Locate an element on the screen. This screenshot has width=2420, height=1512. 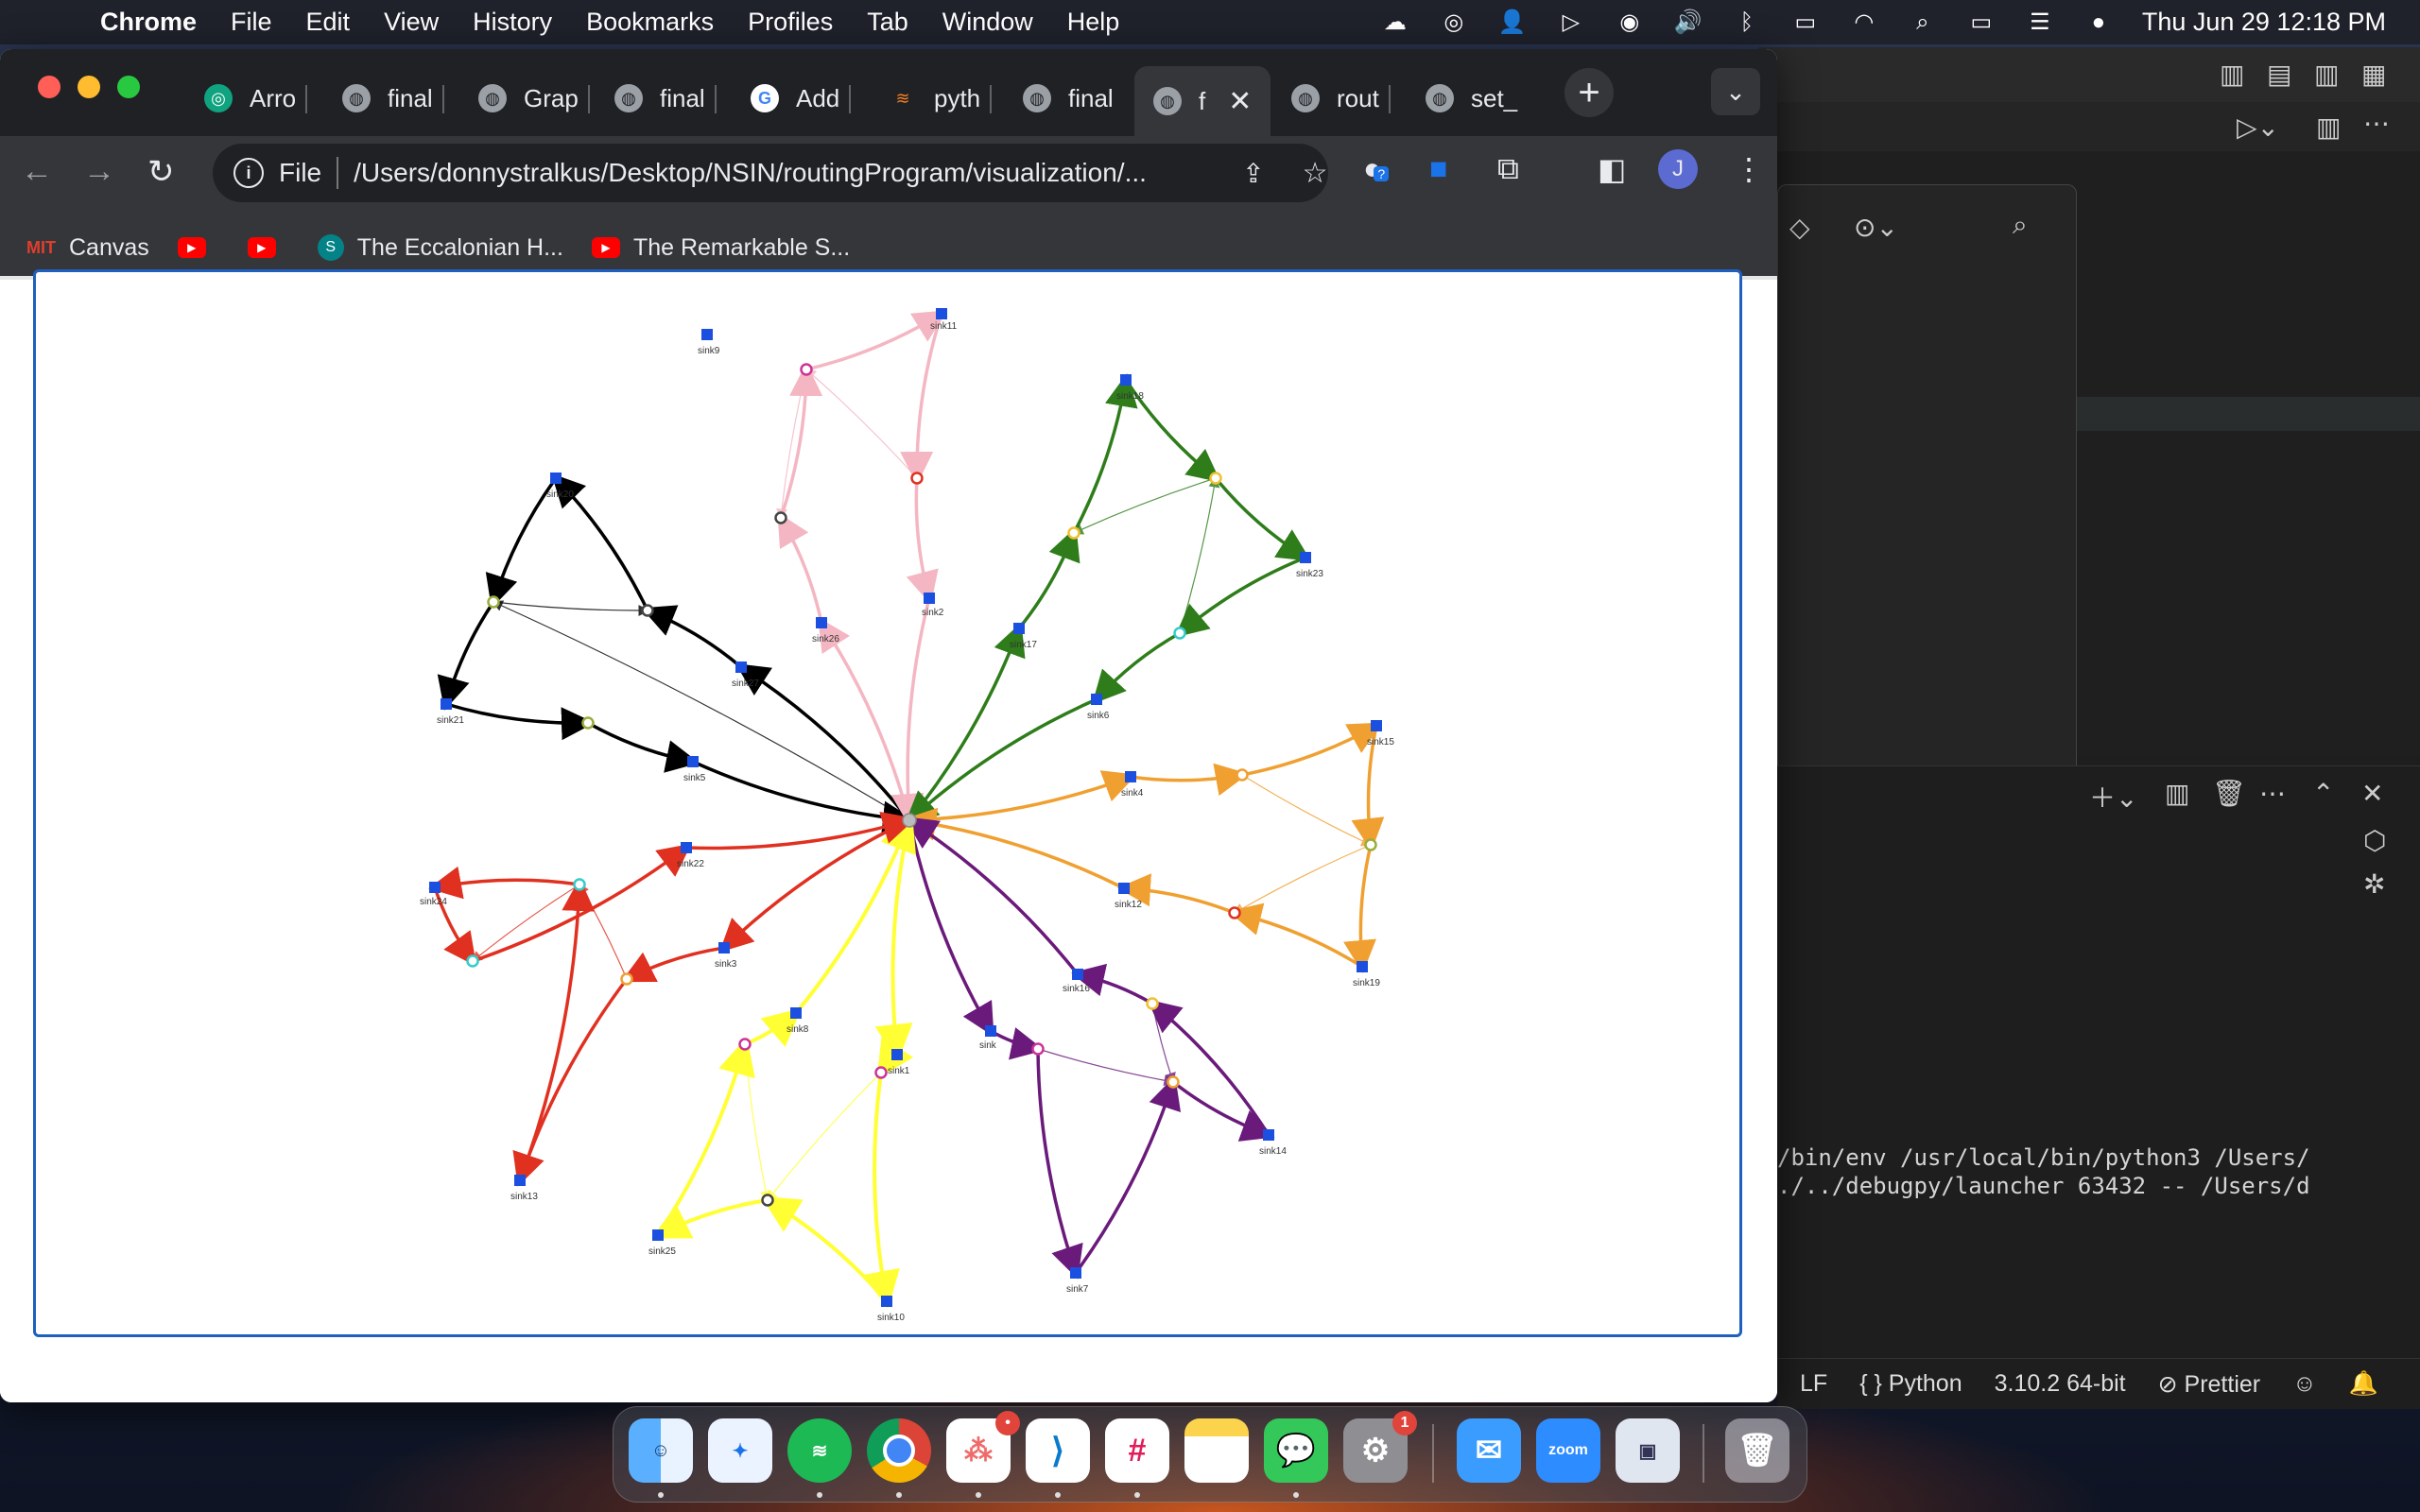
siri-icon: ● is located at coordinates (2098, 22).